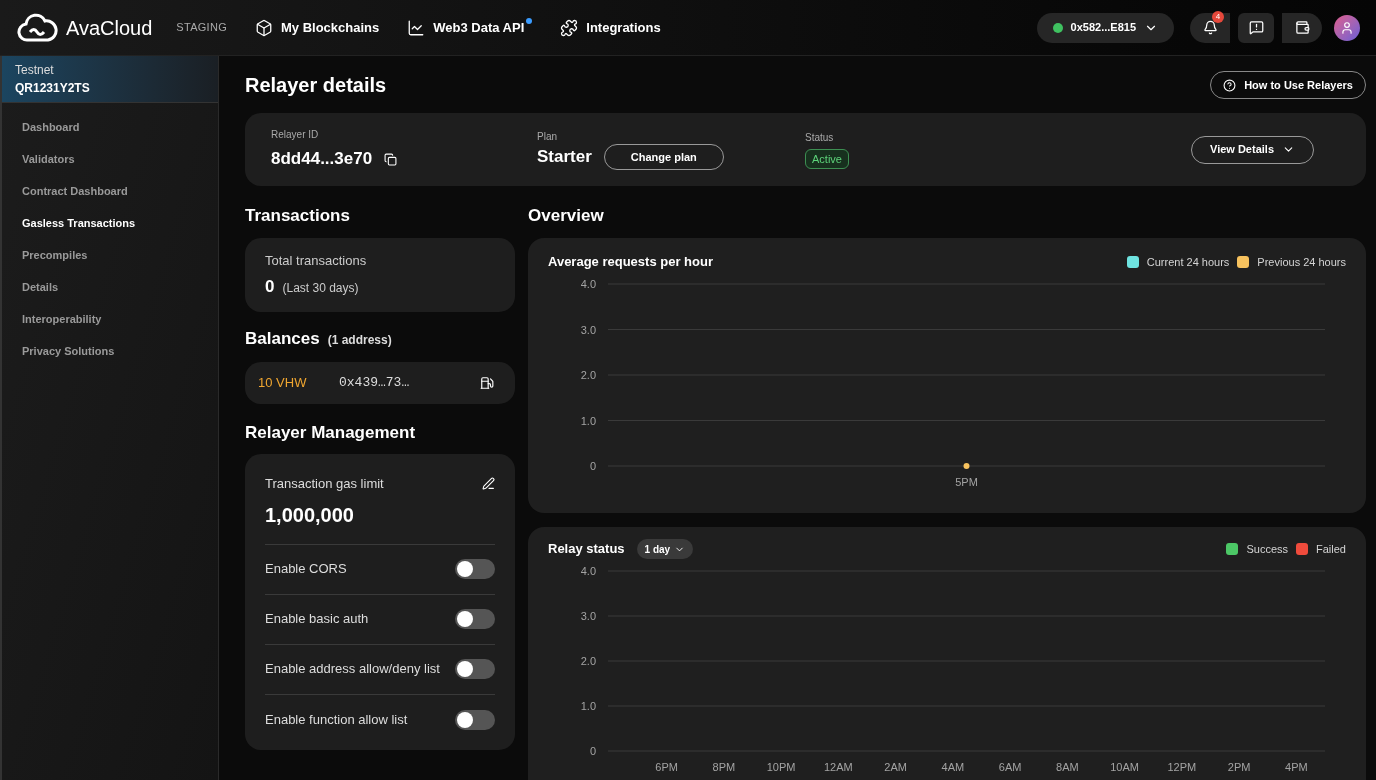 The image size is (1376, 780). What do you see at coordinates (324, 484) in the screenshot?
I see `gas-limit-label: Transaction gas limit` at bounding box center [324, 484].